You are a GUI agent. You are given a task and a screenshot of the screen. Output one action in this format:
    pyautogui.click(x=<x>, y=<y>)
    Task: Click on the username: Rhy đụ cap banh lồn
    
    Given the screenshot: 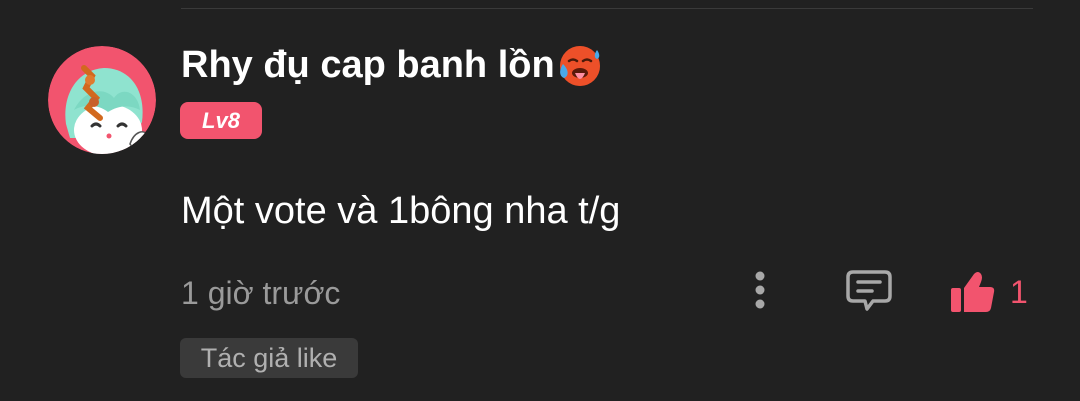 What is the action you would take?
    pyautogui.click(x=392, y=65)
    